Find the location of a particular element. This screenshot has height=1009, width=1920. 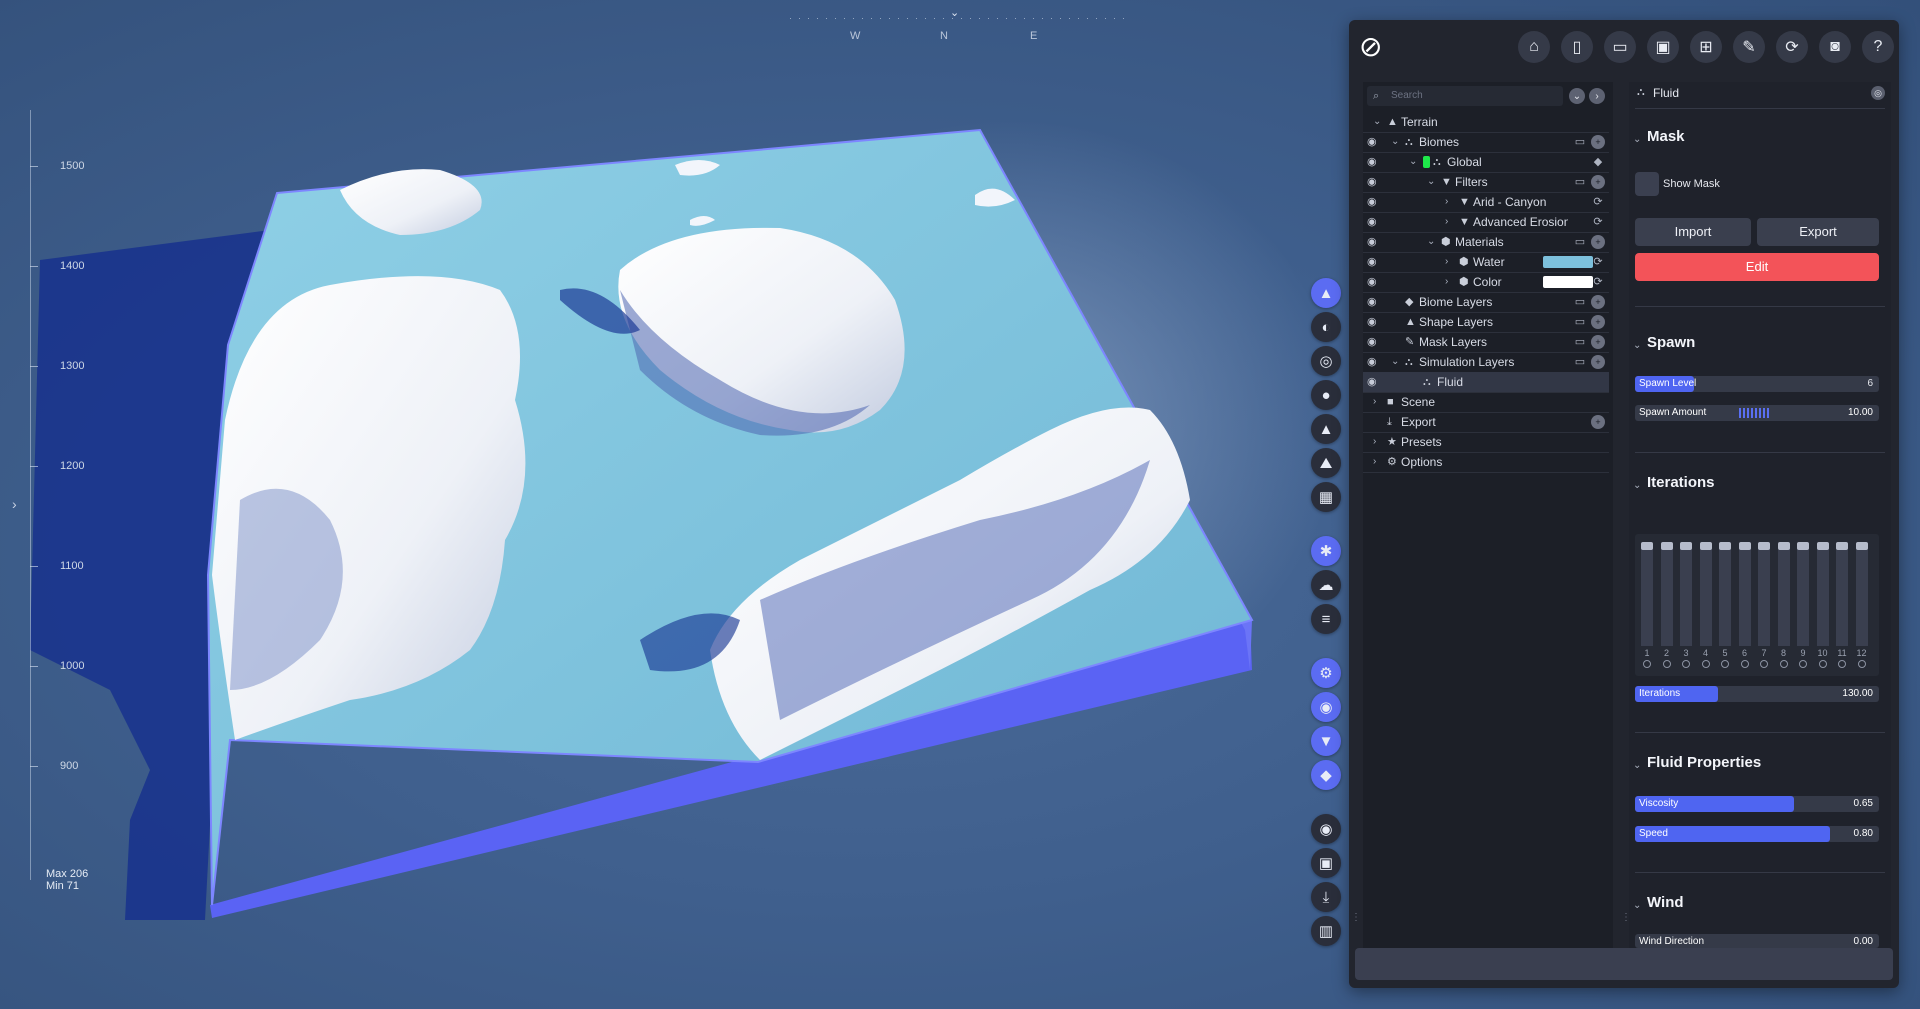

camera-icon: ◙ is located at coordinates (1835, 47).